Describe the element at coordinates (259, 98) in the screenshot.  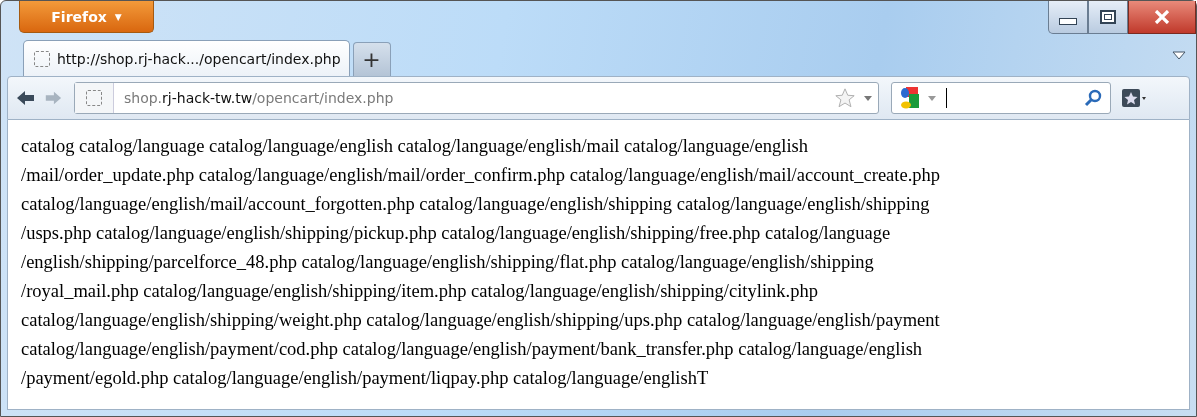
I see `url-text: shop.rj-hack-tw.tw/opencart/index.php` at that location.